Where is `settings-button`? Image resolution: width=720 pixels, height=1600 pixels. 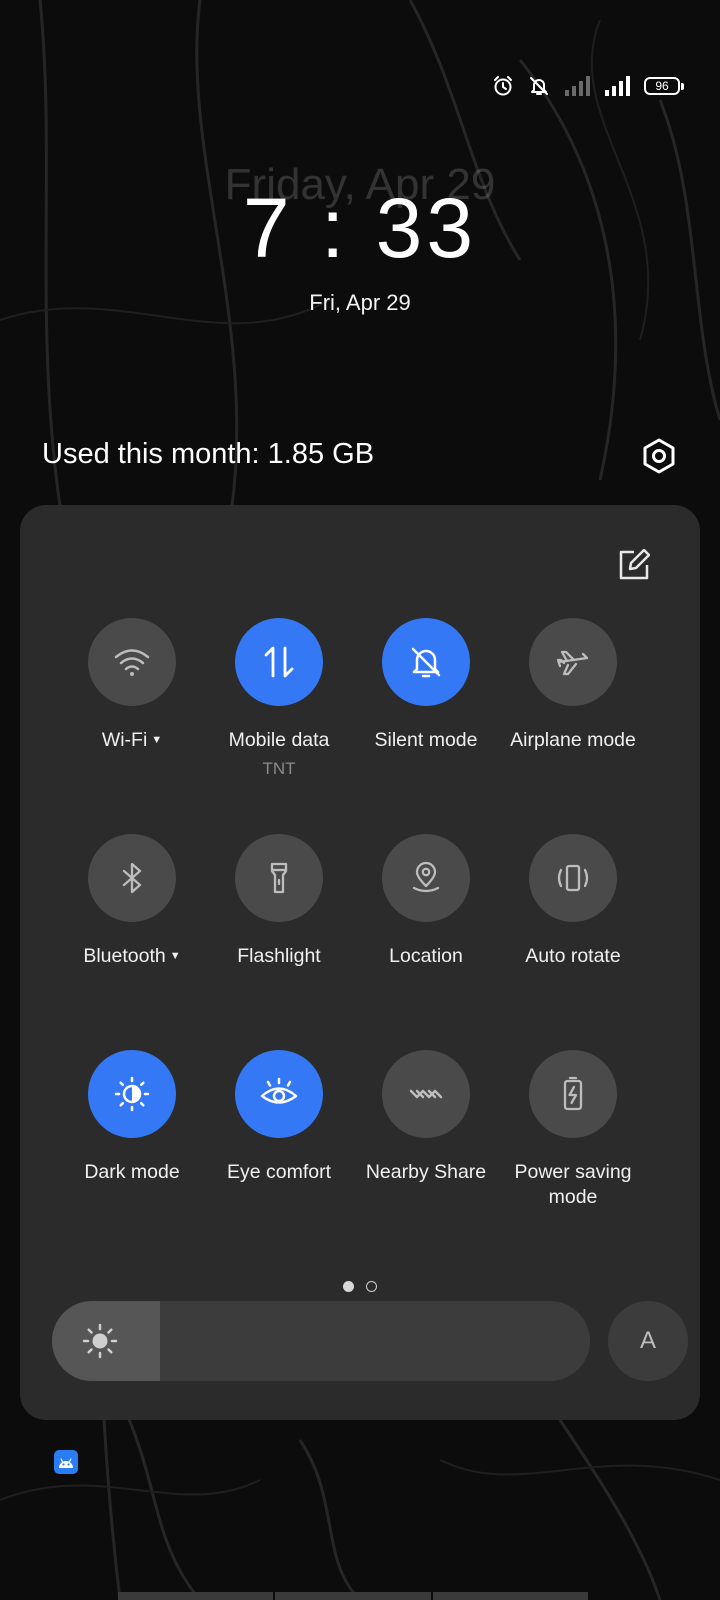
settings-button is located at coordinates (659, 456).